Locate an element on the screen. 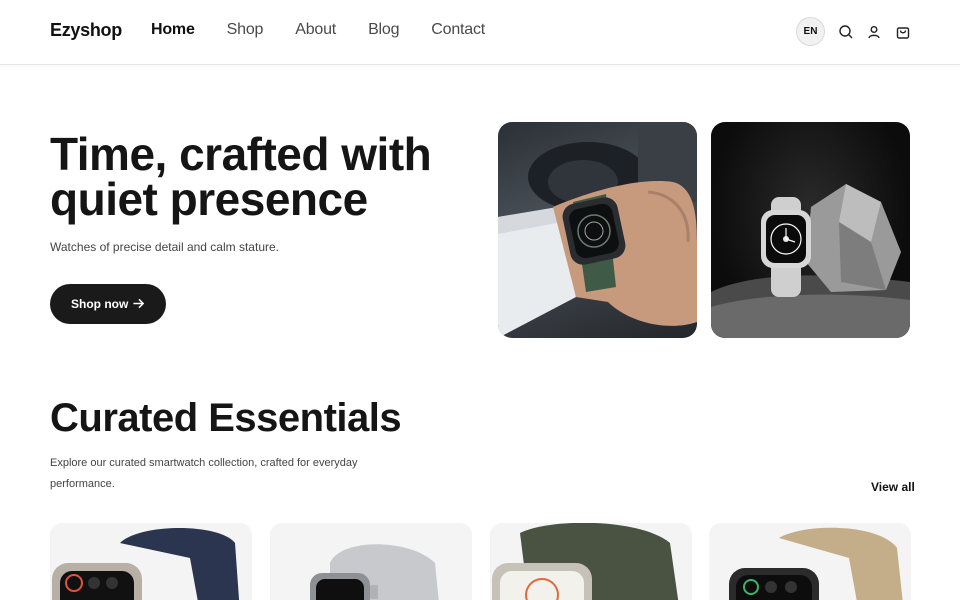  hero-image-watch-rock is located at coordinates (810, 230).